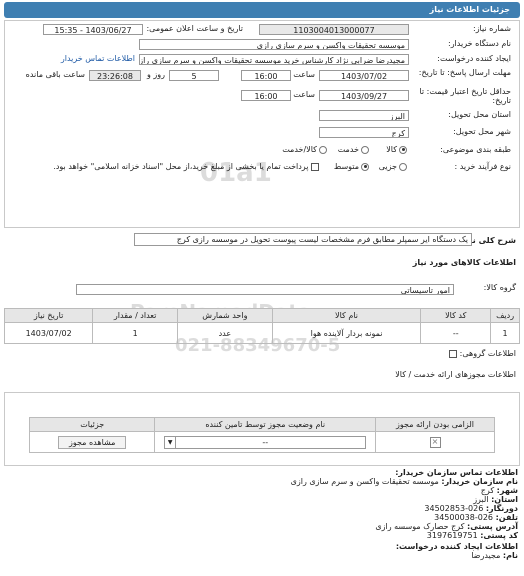  Describe the element at coordinates (364, 481) in the screenshot. I see `contact-org-value: موسسه تحقیقات واکسن و سرم سازی رازی` at that location.